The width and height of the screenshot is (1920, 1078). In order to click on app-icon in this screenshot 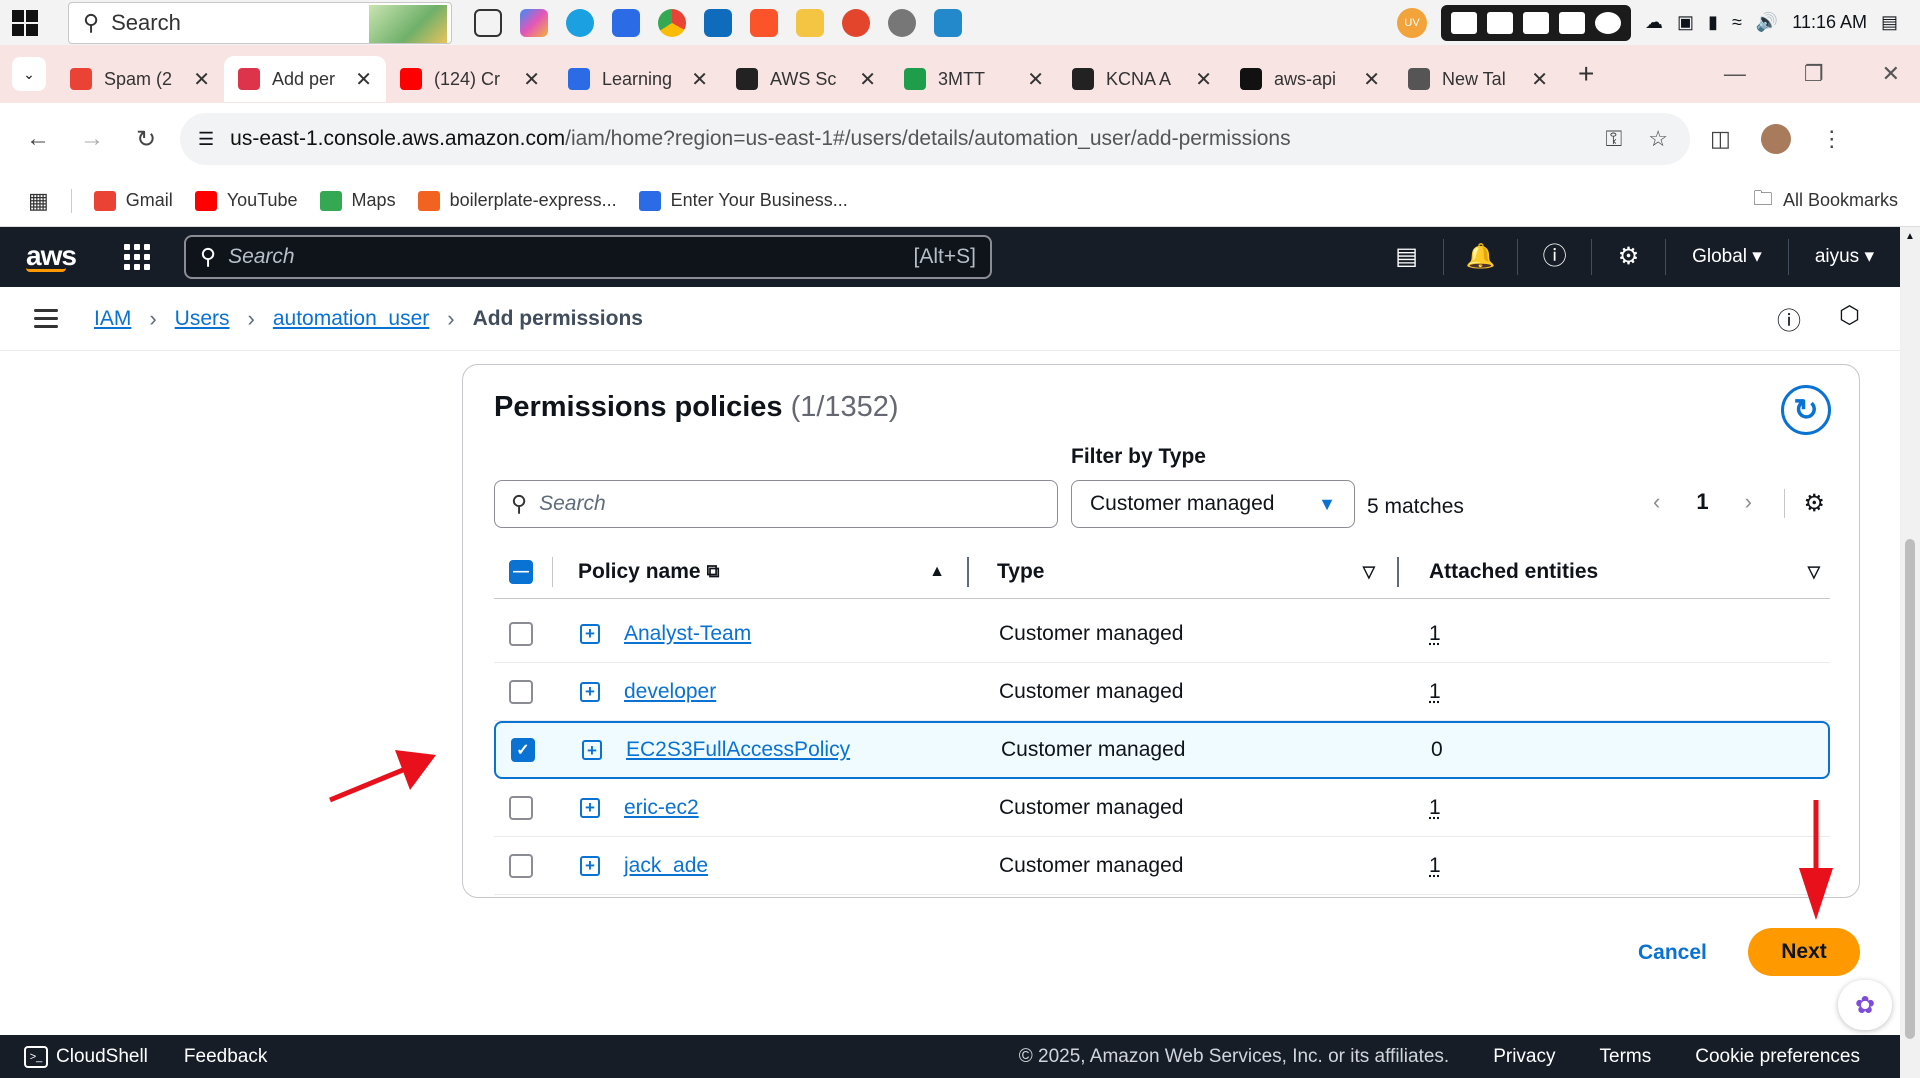, I will do `click(856, 22)`.